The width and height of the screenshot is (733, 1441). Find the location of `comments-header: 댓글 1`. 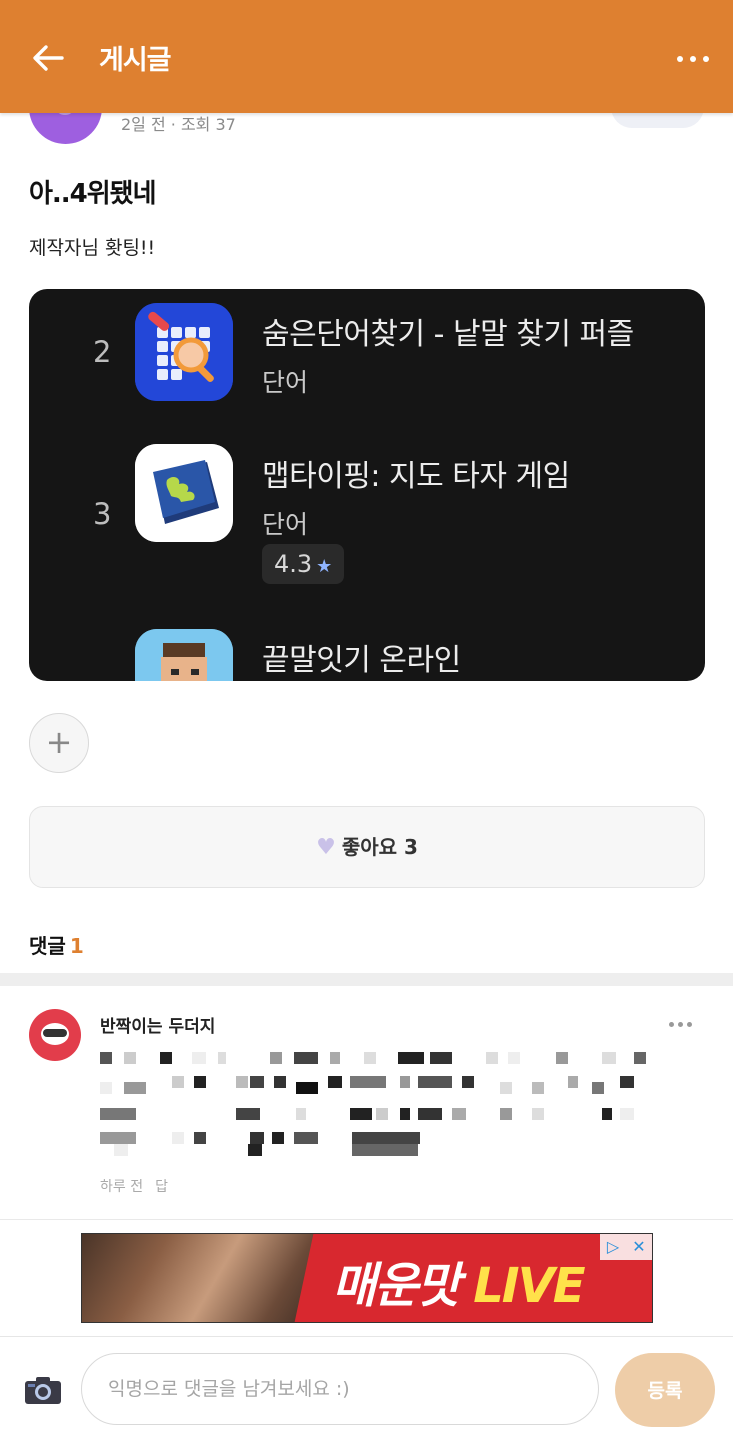

comments-header: 댓글 1 is located at coordinates (56, 944).